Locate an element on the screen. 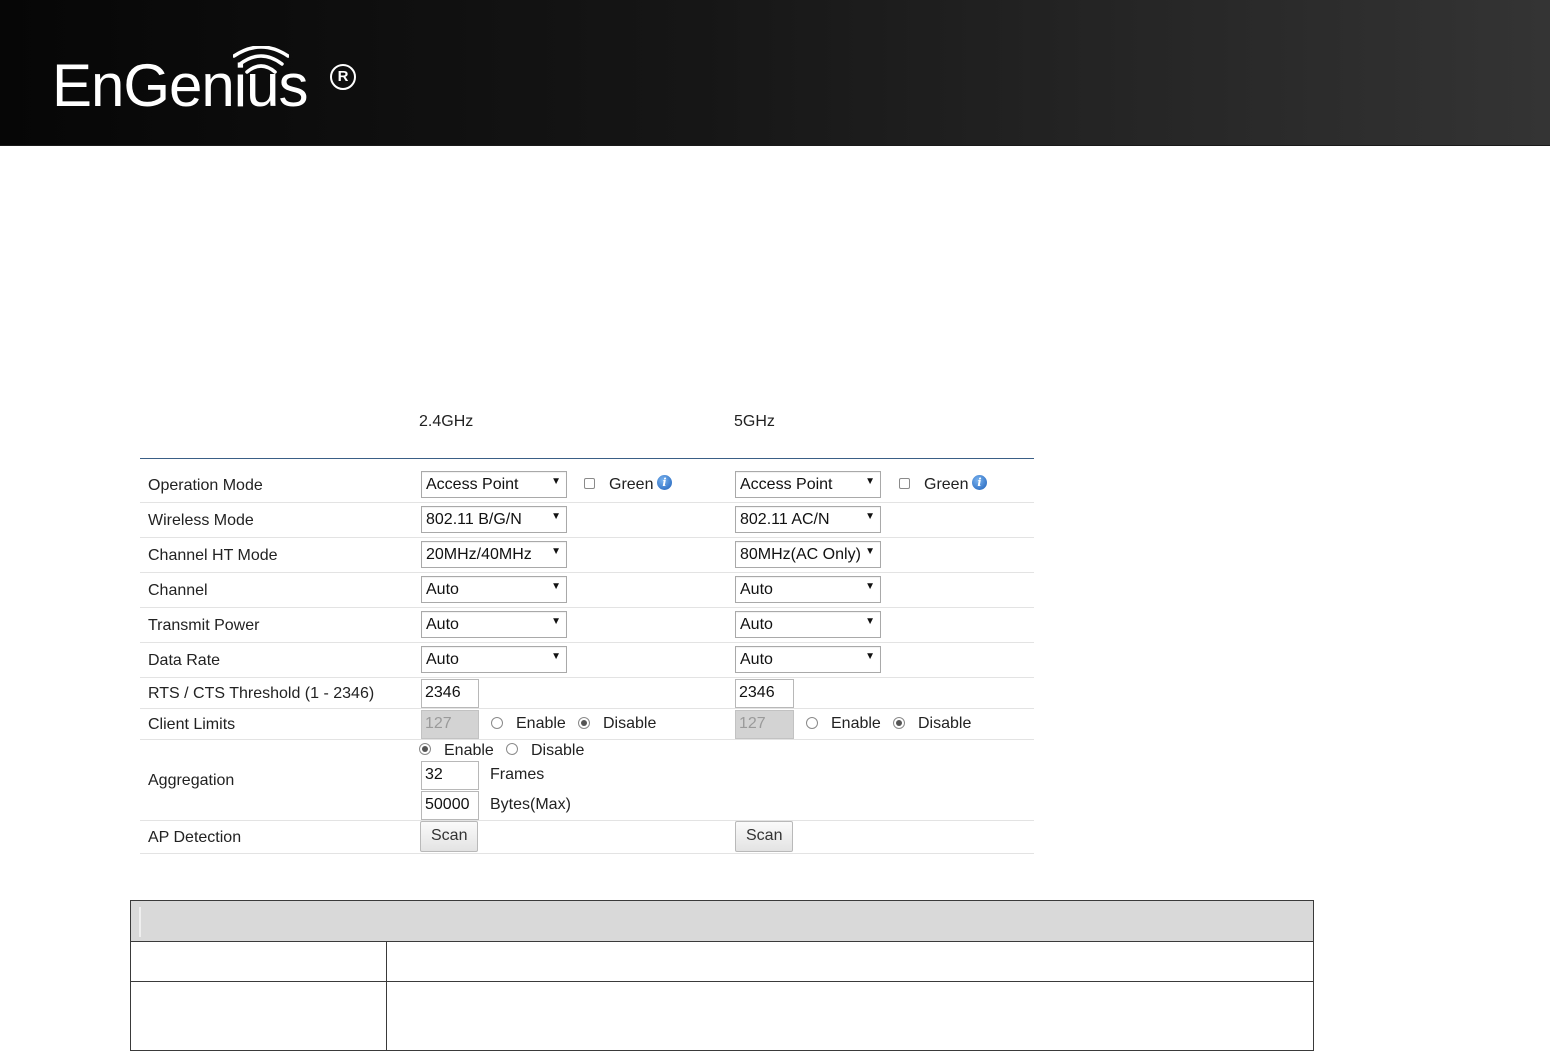  channel-5-select: Auto ▼ is located at coordinates (808, 589).